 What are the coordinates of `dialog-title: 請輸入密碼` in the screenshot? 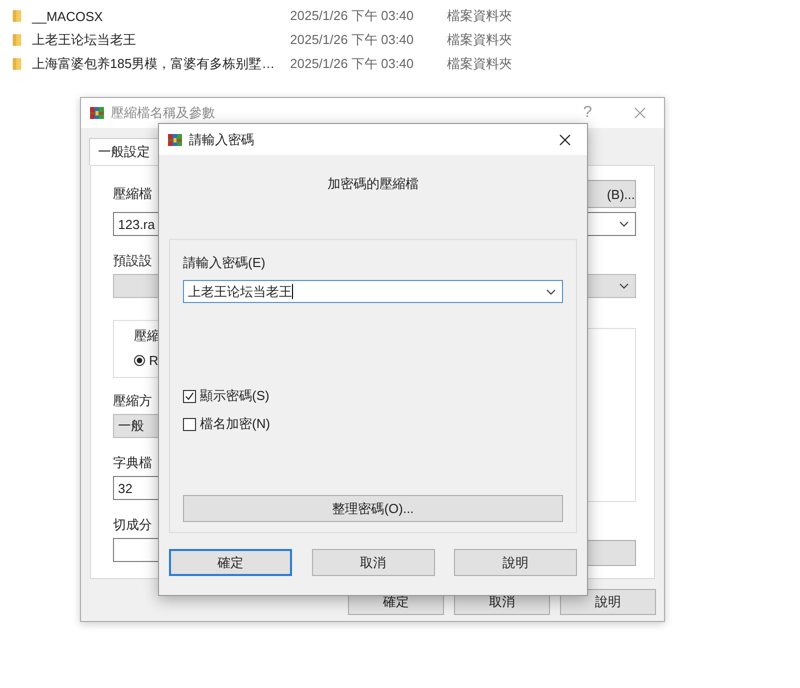 It's located at (222, 139).